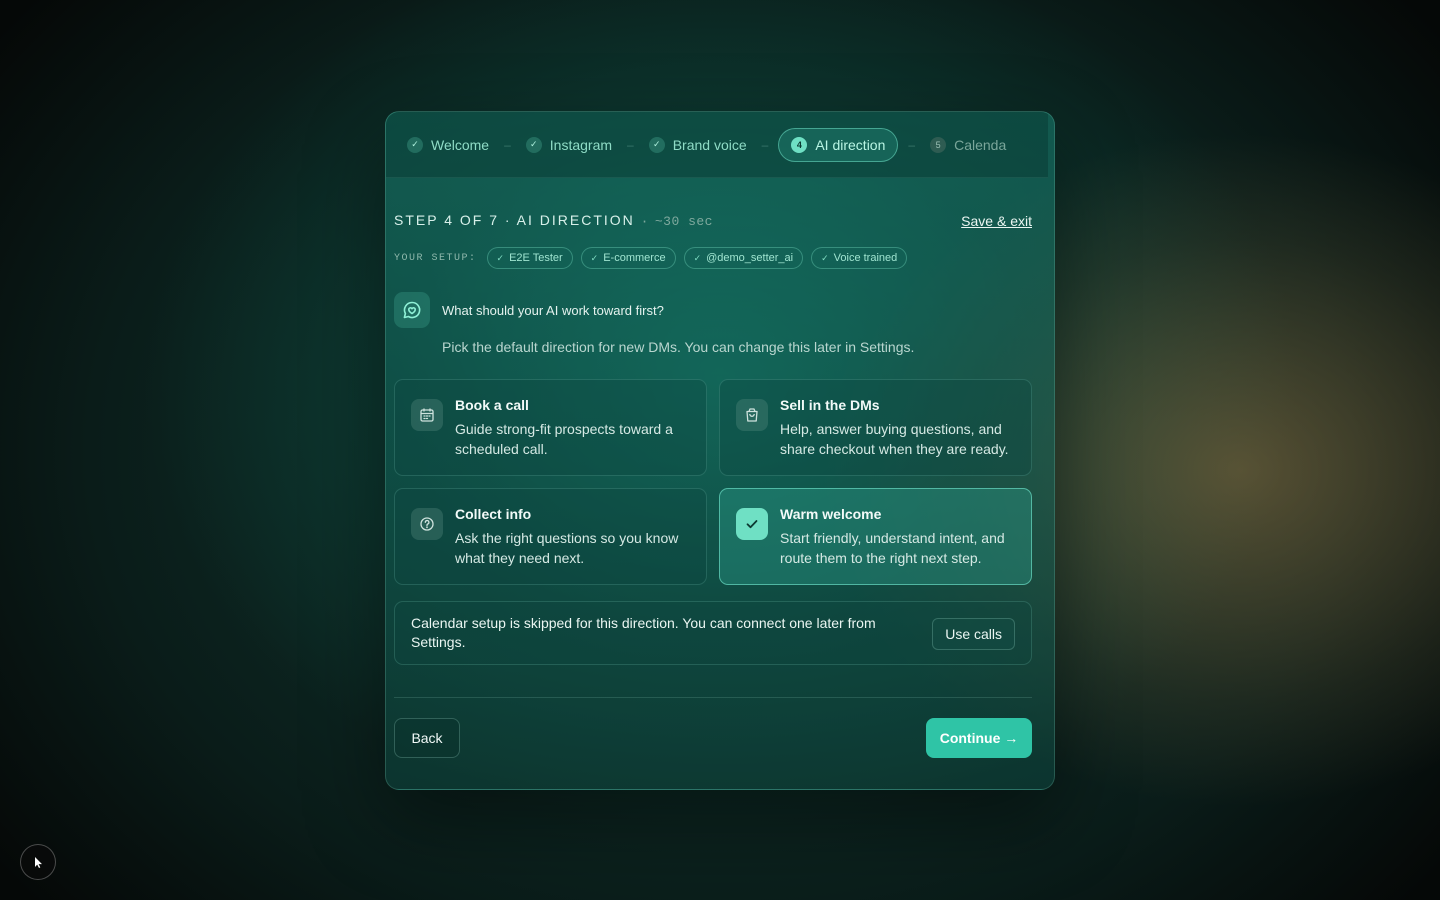 The image size is (1440, 900). Describe the element at coordinates (752, 524) in the screenshot. I see `check-icon` at that location.